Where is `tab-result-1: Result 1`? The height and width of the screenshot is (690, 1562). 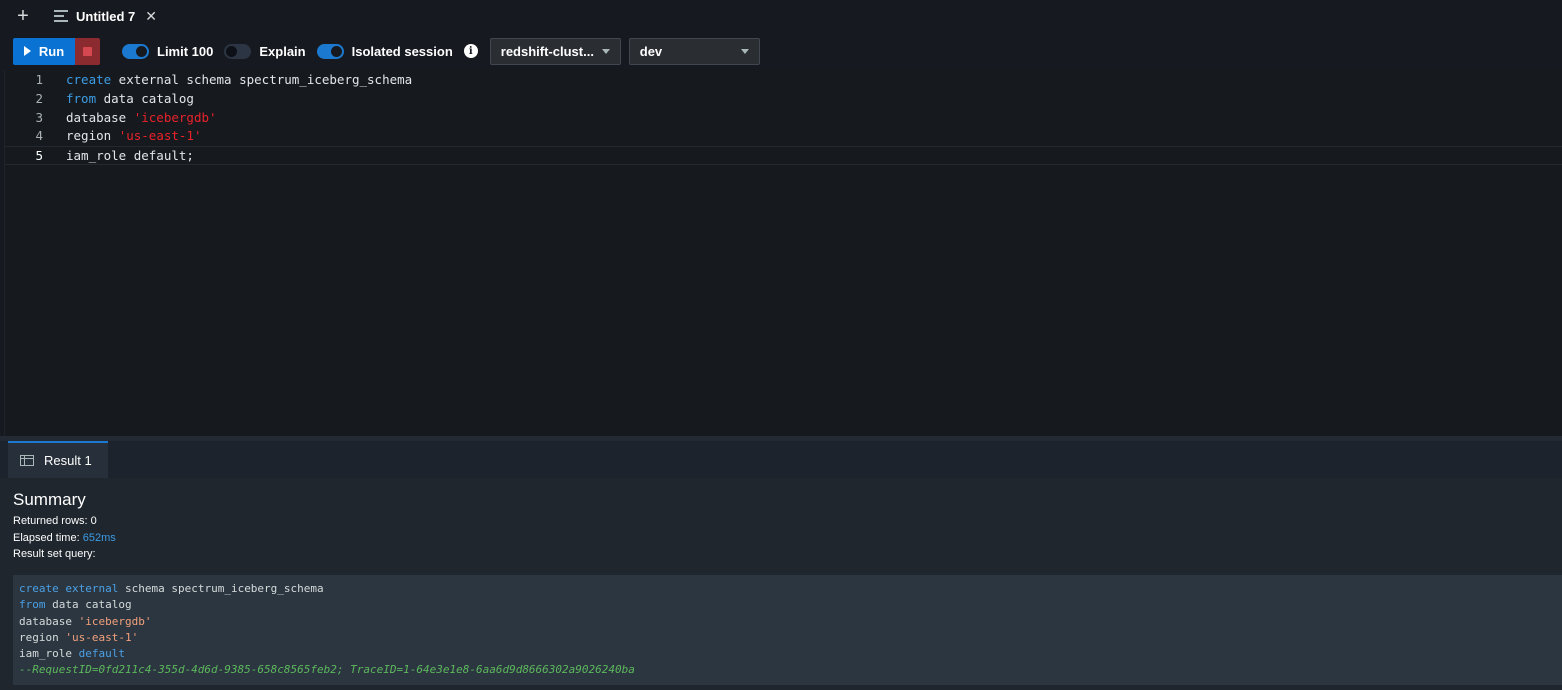
tab-result-1: Result 1 is located at coordinates (58, 459).